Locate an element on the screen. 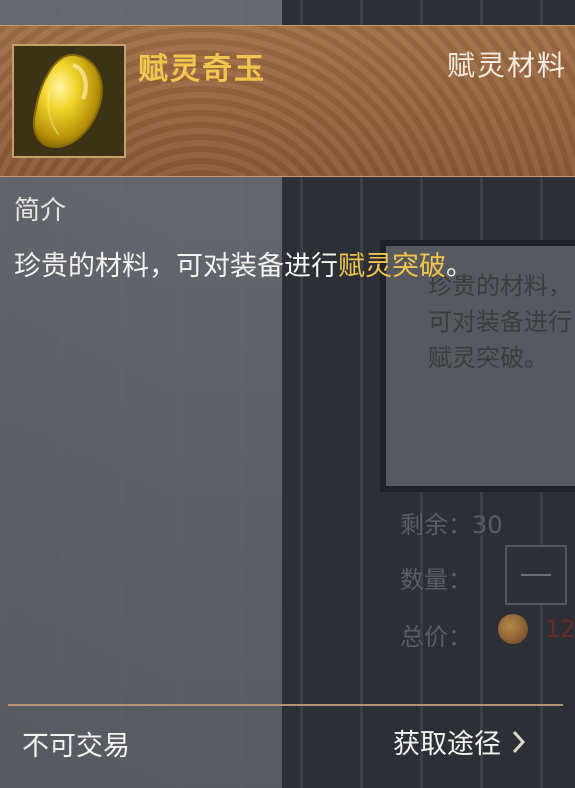  description-highlight: 赋灵突破 is located at coordinates (392, 266).